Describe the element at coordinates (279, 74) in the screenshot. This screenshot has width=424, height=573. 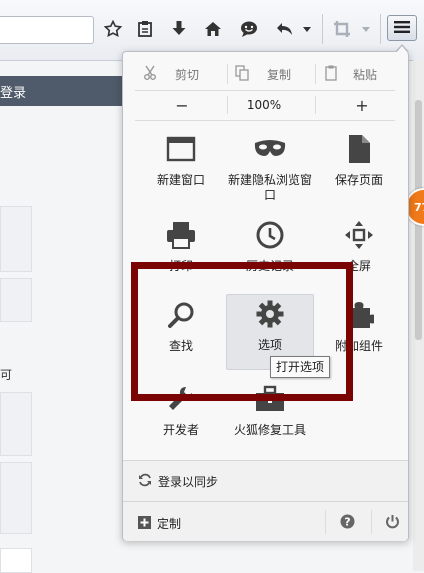
I see `copy-label: 复制` at that location.